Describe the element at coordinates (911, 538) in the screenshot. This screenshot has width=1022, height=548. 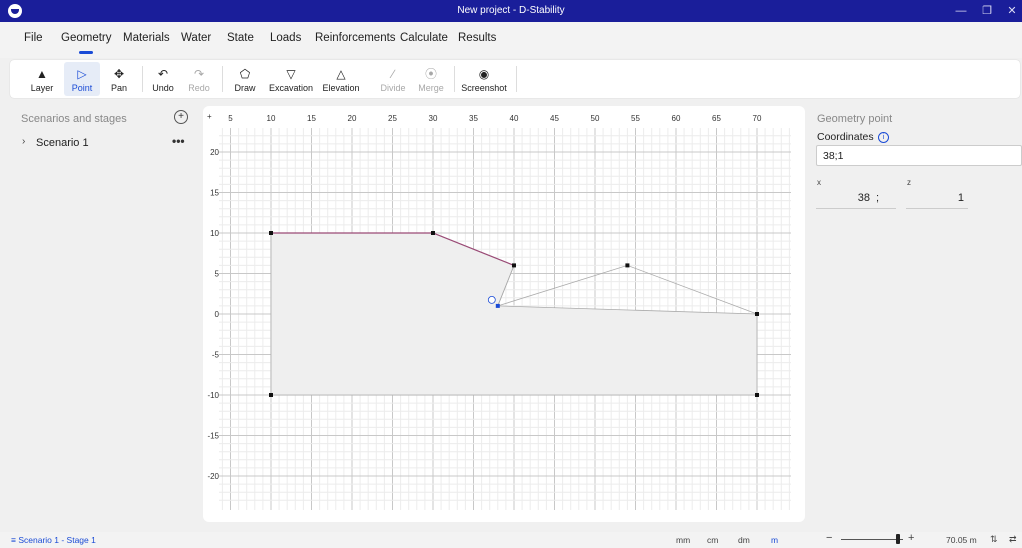
I see `zoom-in-icon: +` at that location.